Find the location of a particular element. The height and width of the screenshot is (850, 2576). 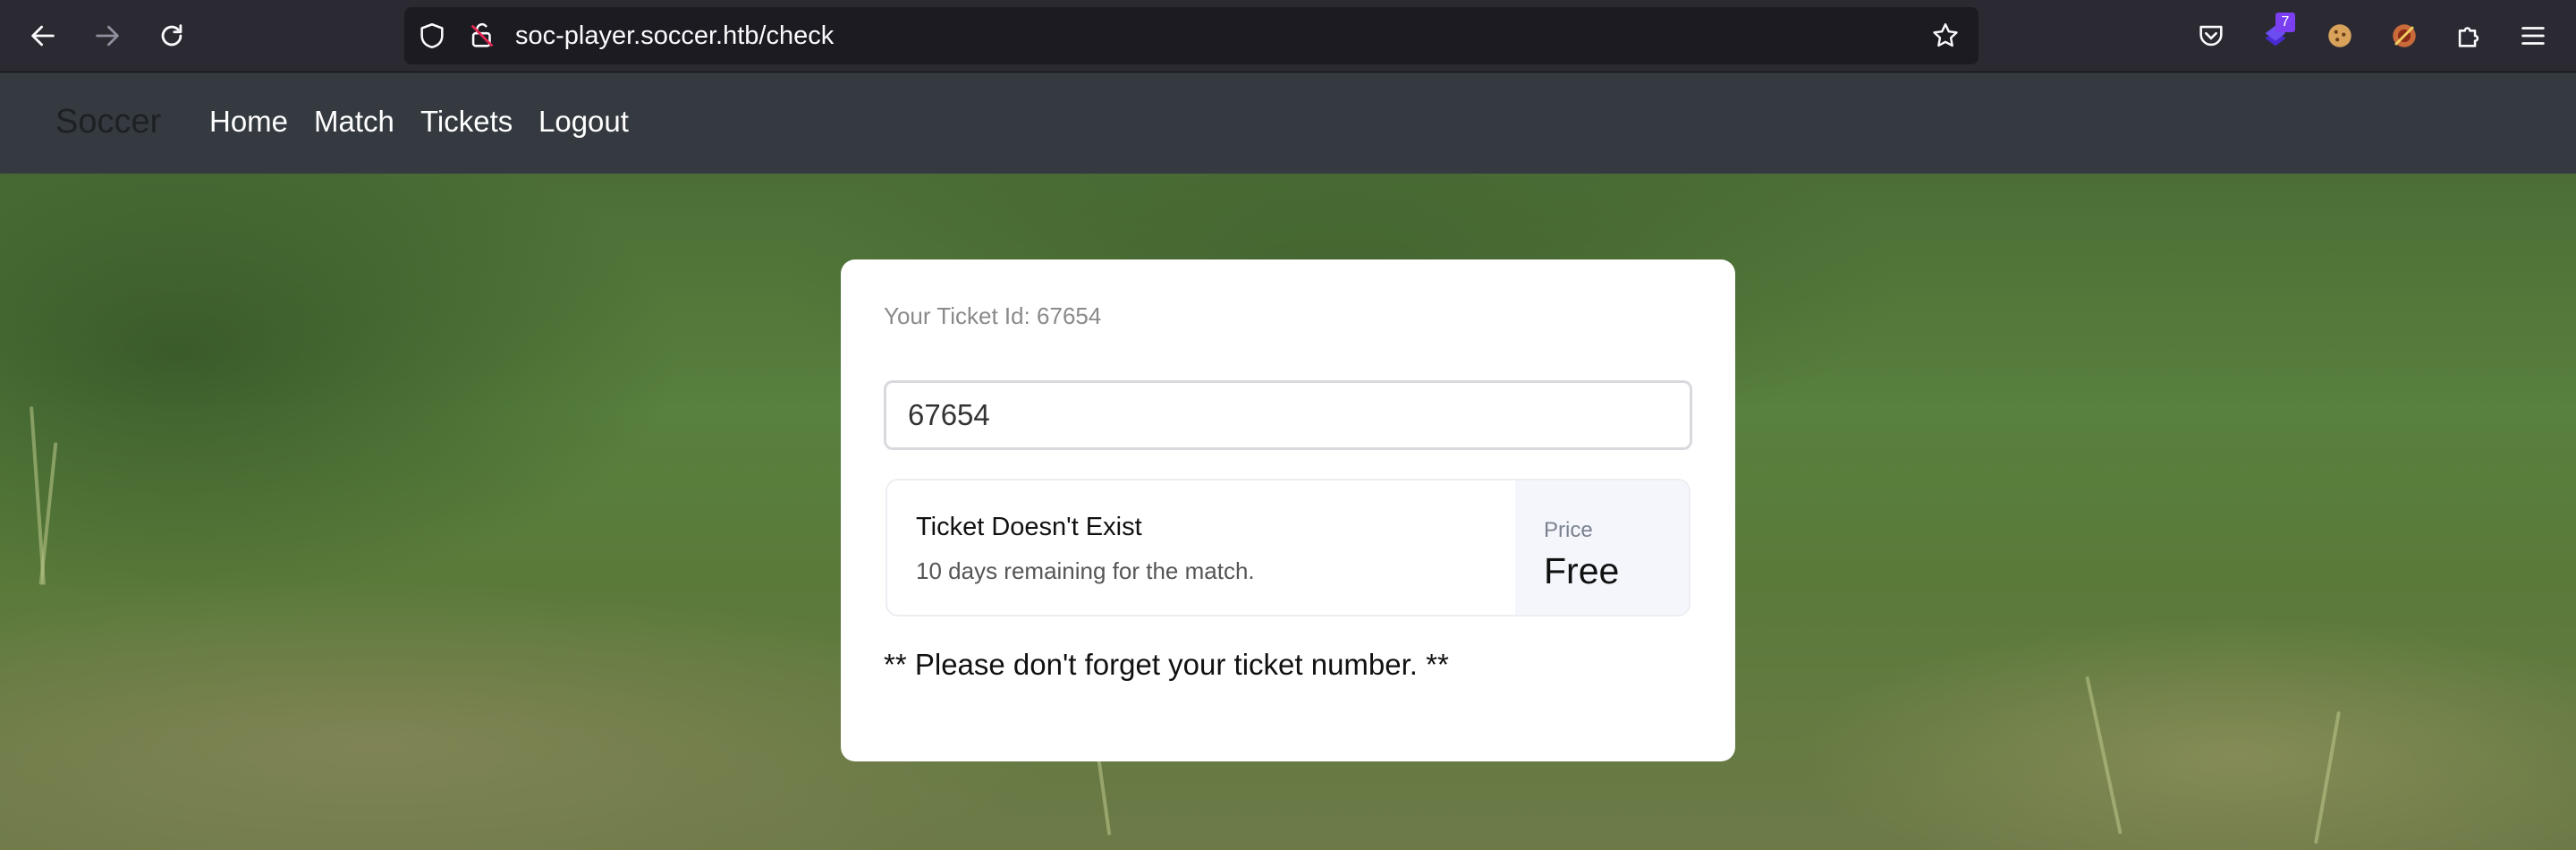

nav-home: Home is located at coordinates (248, 122).